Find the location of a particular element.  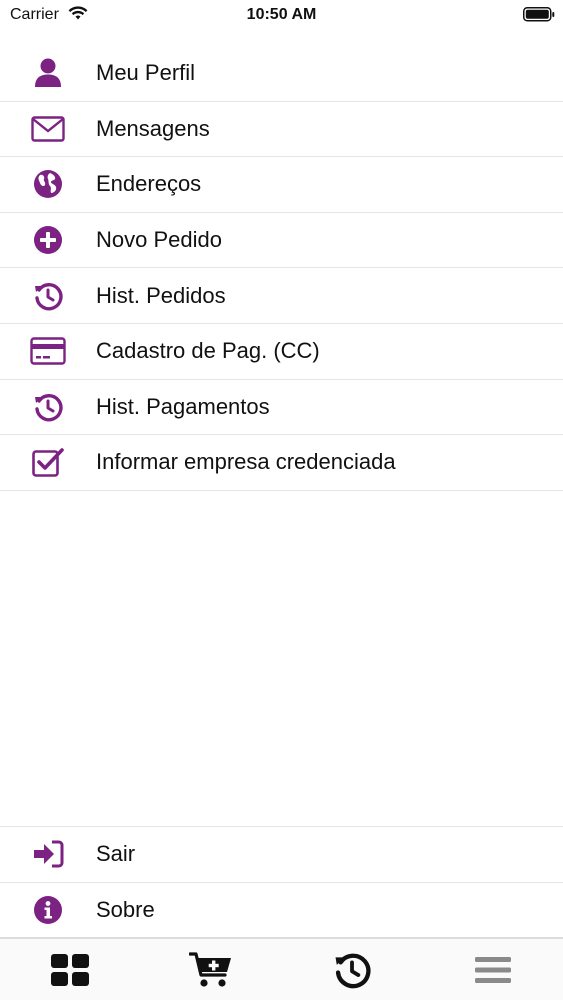

sign-in-icon is located at coordinates (48, 854).